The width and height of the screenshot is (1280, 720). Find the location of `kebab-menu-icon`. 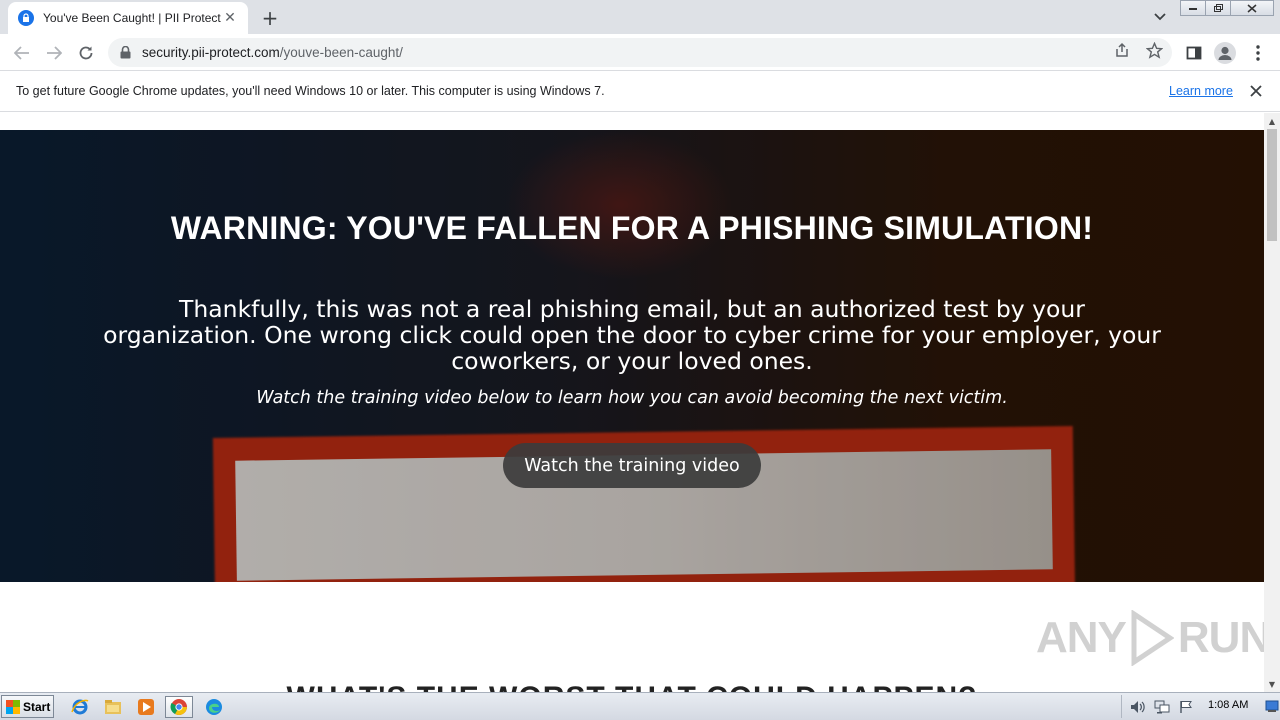

kebab-menu-icon is located at coordinates (1258, 53).